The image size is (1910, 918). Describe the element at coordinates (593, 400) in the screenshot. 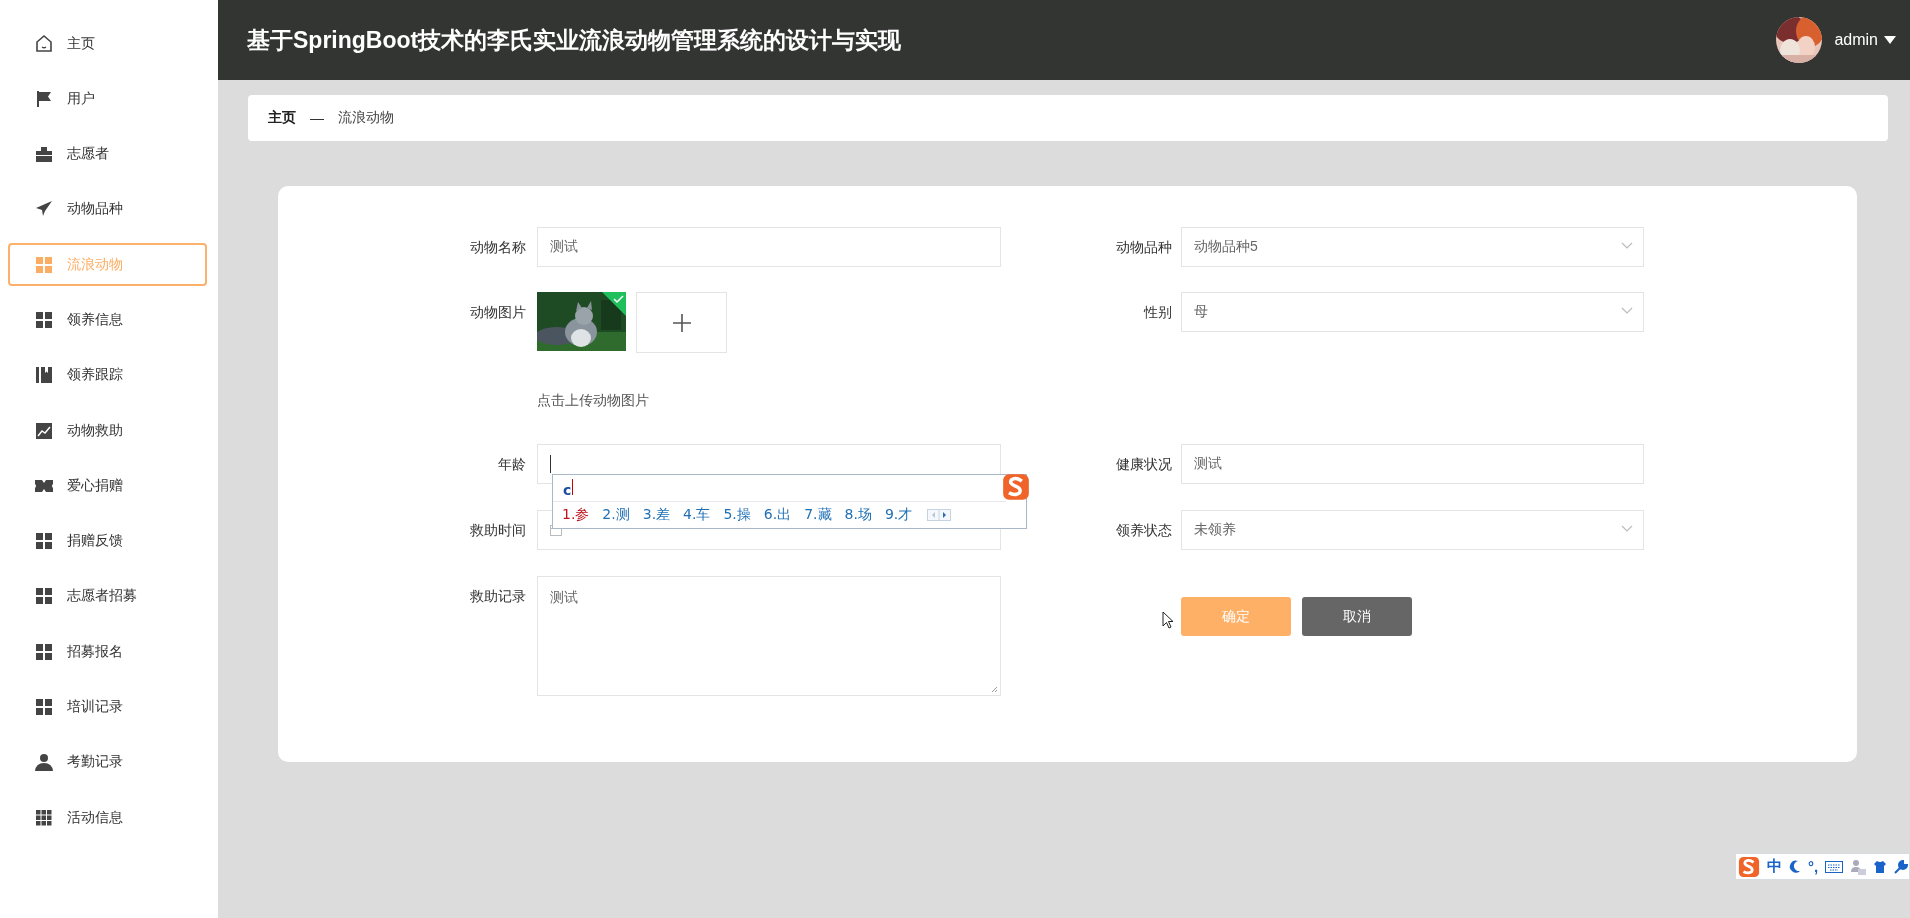

I see `upload-hint: 点击上传动物图片` at that location.